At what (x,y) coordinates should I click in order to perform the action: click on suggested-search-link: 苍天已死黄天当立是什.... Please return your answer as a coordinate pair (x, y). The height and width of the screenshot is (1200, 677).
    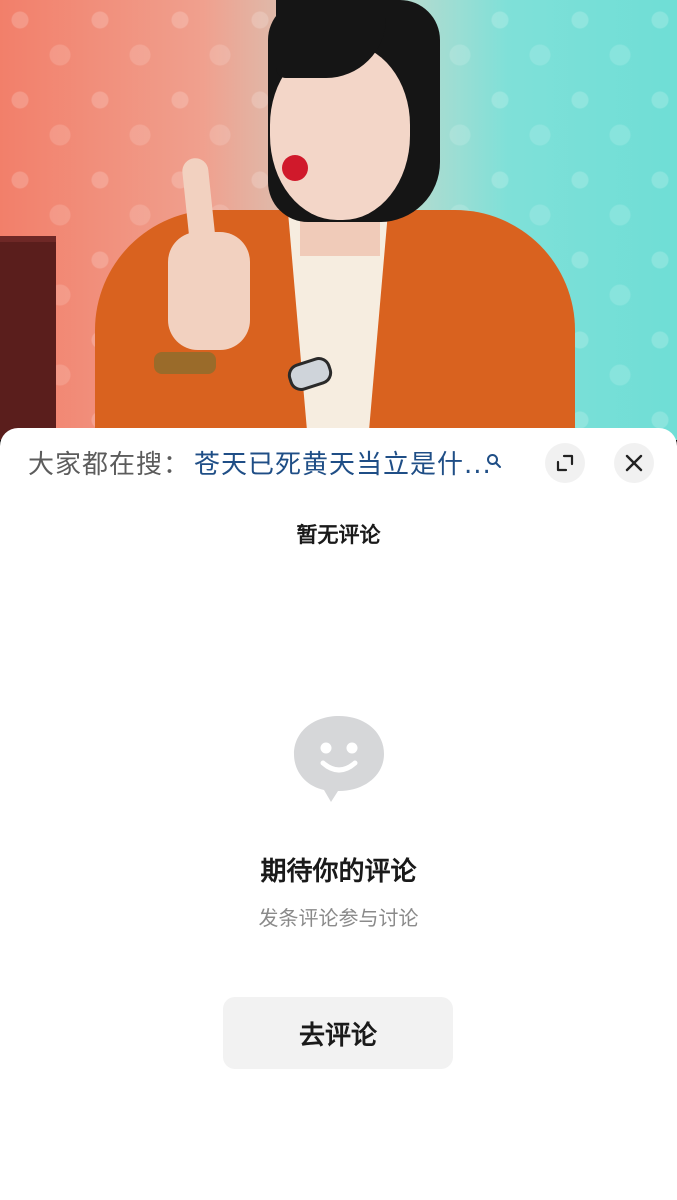
    Looking at the image, I should click on (343, 465).